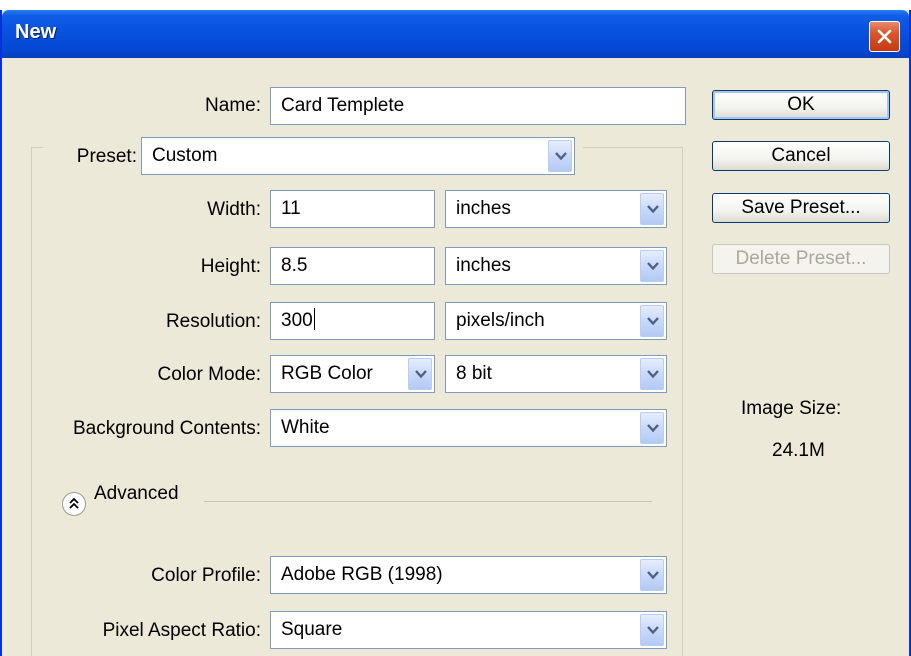 This screenshot has width=911, height=656. I want to click on height-unit-select: inches, so click(556, 266).